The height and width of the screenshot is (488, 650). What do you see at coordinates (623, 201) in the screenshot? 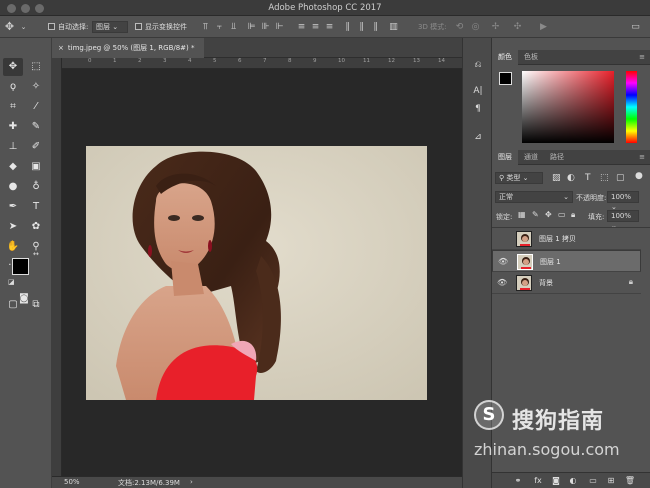
I see `opacity-field: 100% ⌄` at bounding box center [623, 201].